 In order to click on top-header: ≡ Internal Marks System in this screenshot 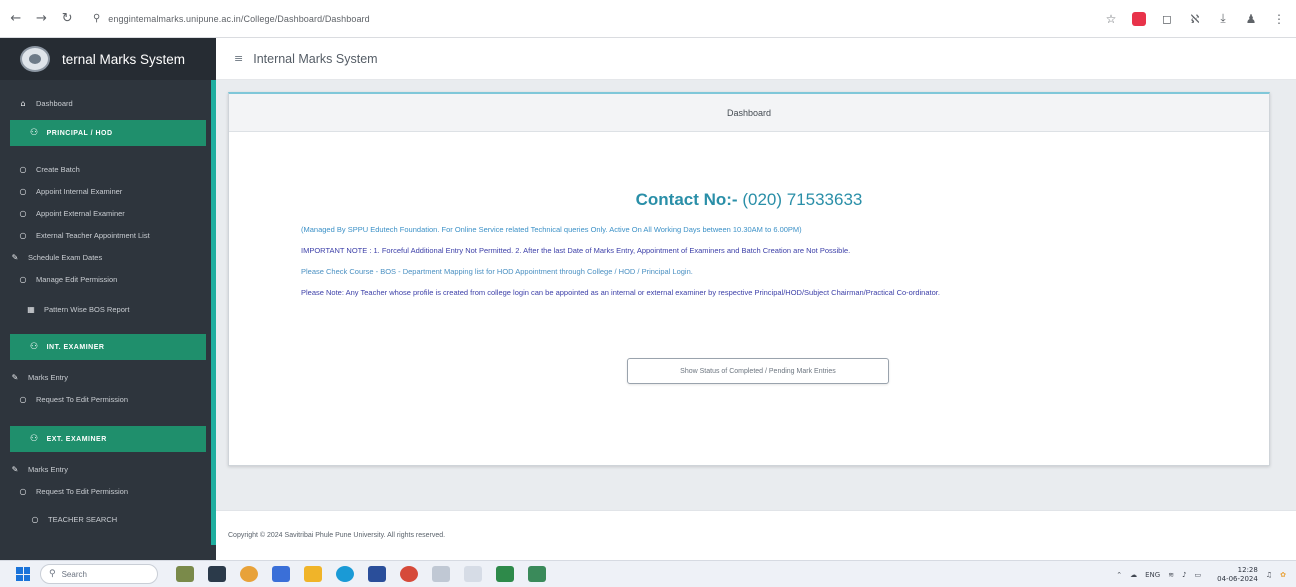, I will do `click(756, 59)`.